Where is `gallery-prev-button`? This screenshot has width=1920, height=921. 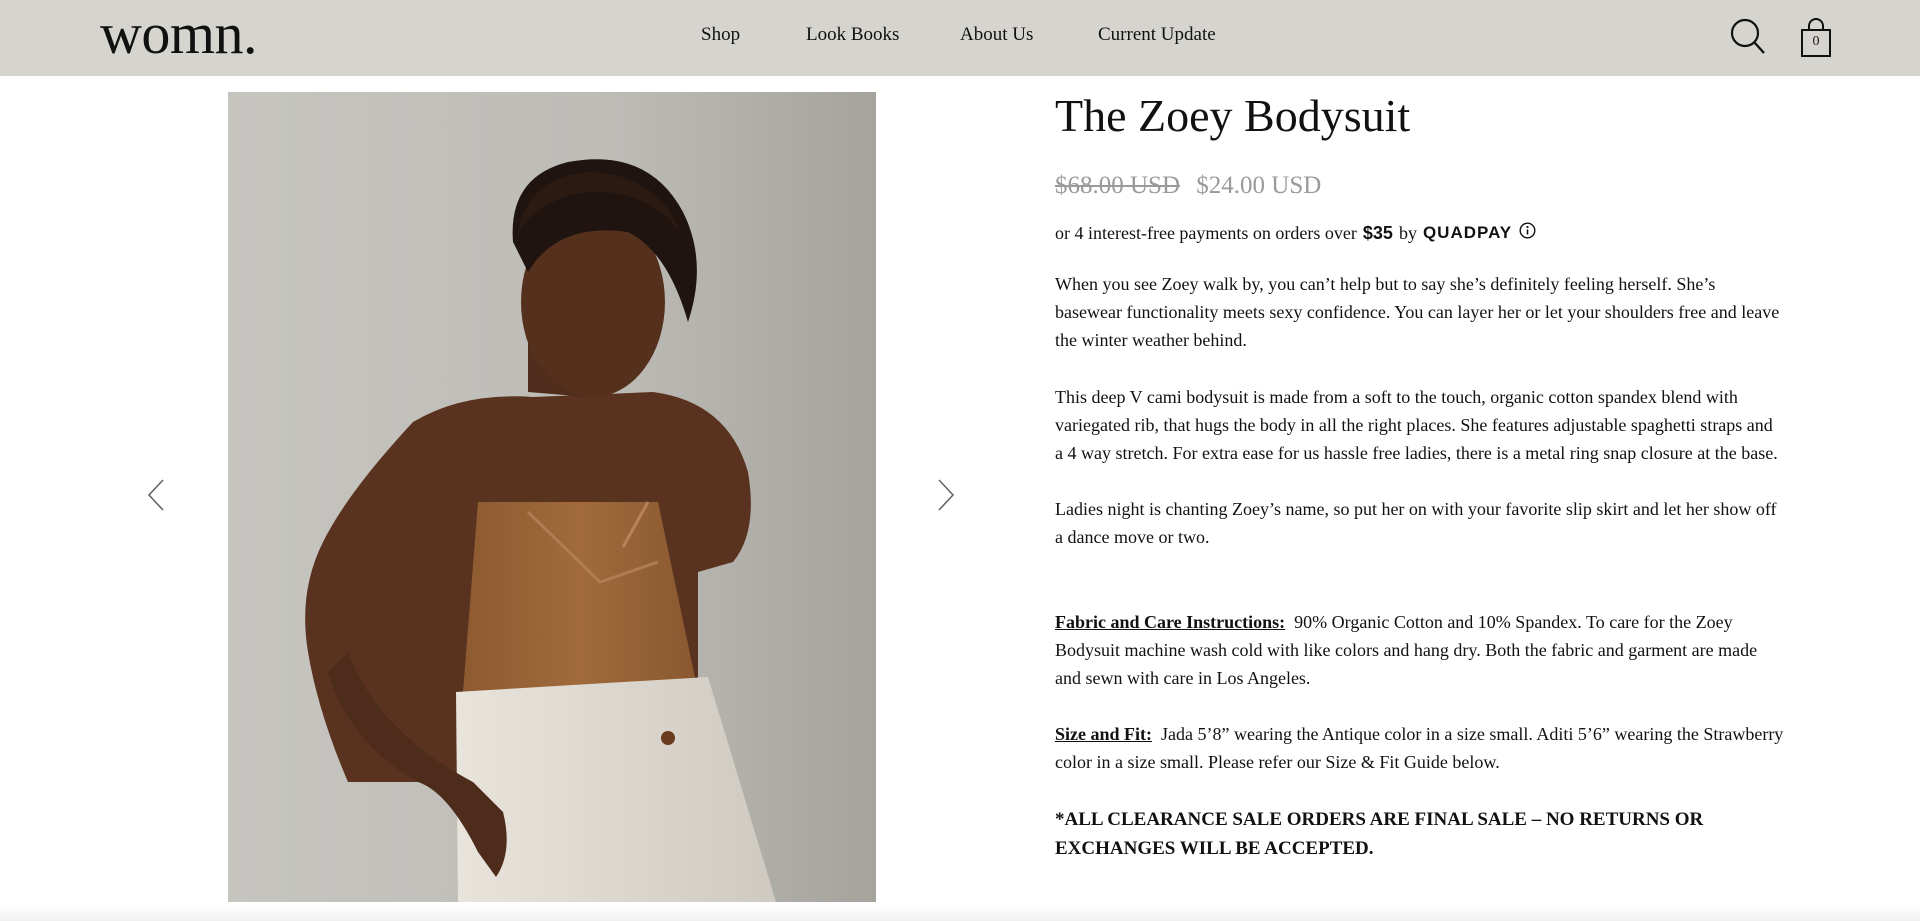 gallery-prev-button is located at coordinates (156, 497).